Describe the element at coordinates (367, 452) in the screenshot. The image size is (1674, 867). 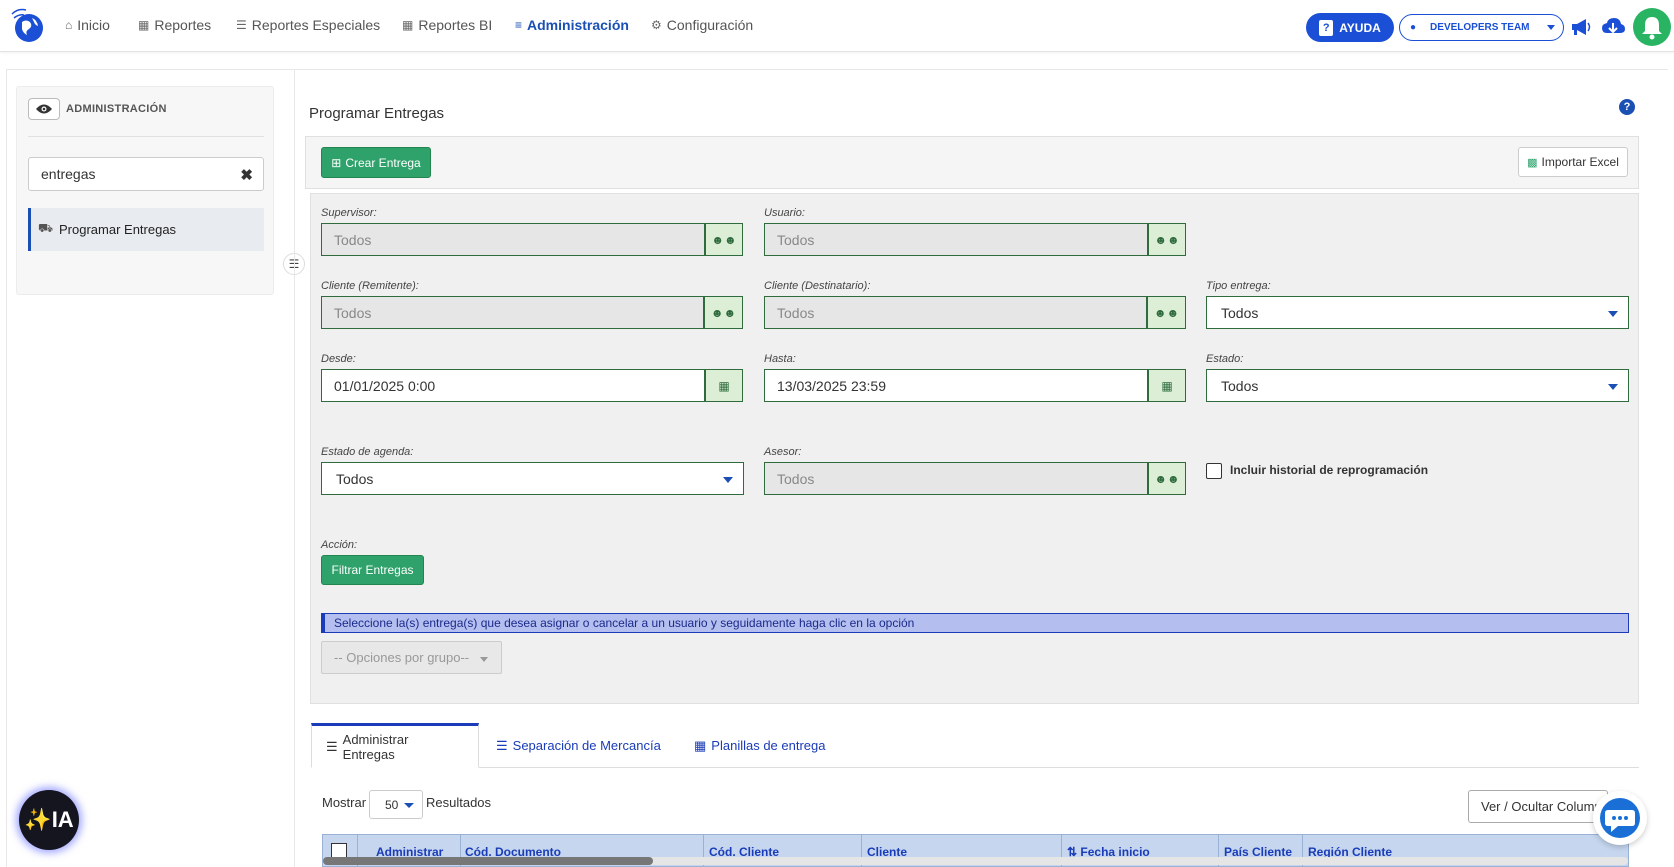
I see `estado-agenda-label: Estado de agenda:` at that location.